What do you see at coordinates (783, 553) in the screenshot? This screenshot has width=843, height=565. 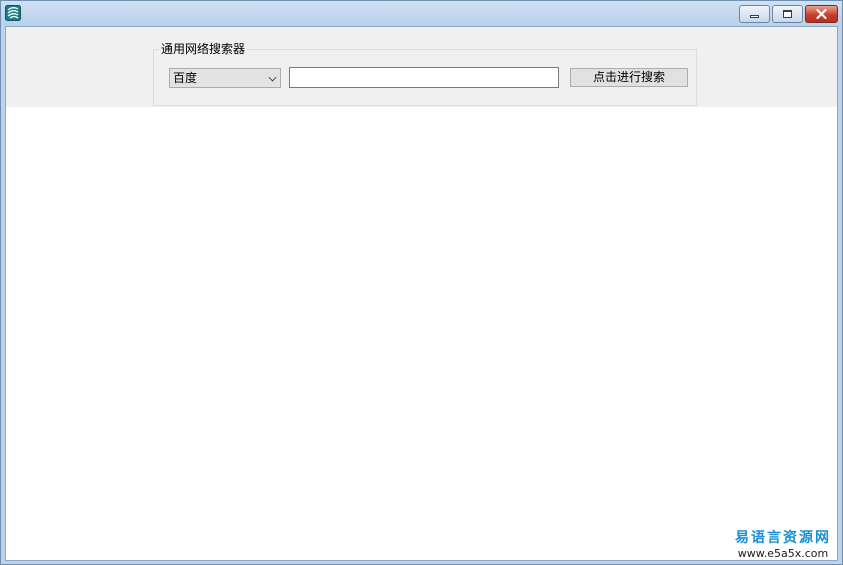 I see `watermark-url: www.e5a5x.com` at bounding box center [783, 553].